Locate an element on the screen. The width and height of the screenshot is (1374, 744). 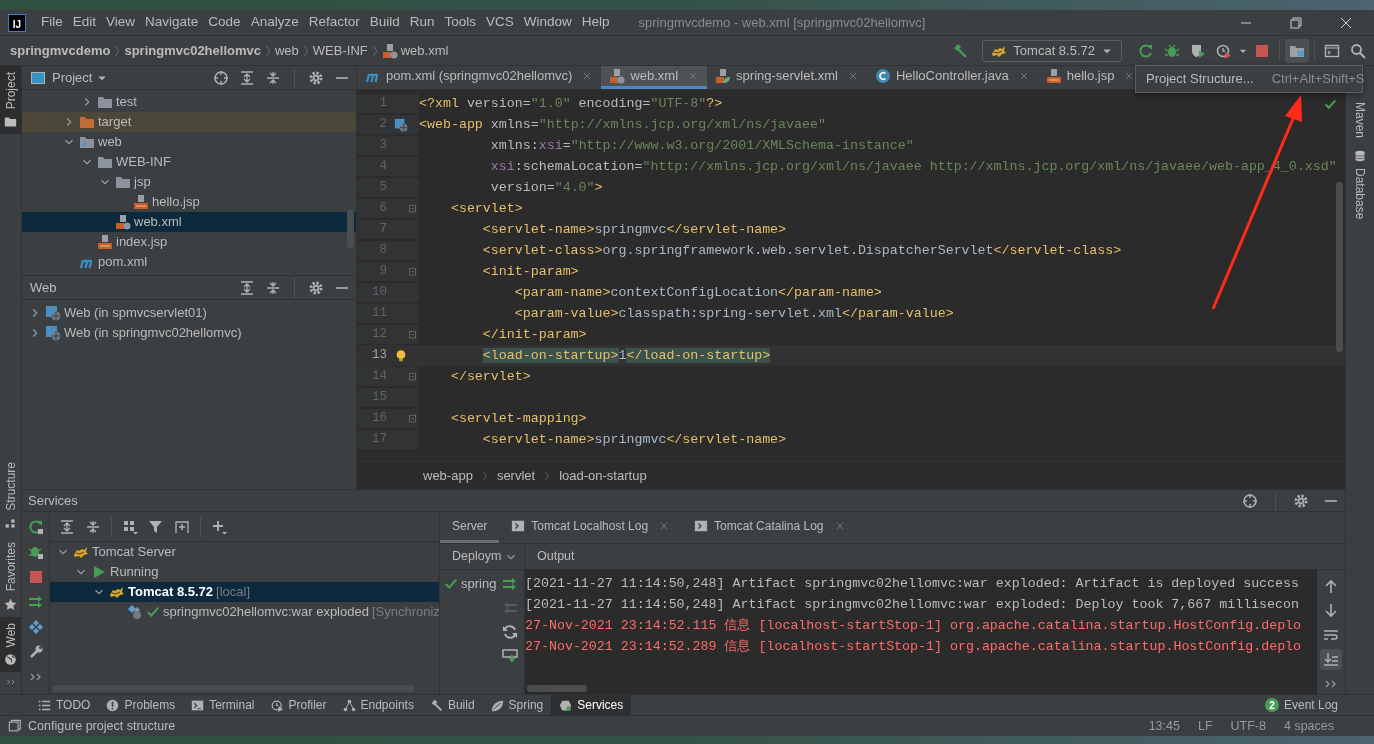
editor-tab: hello.jsp is located at coordinates (1090, 77).